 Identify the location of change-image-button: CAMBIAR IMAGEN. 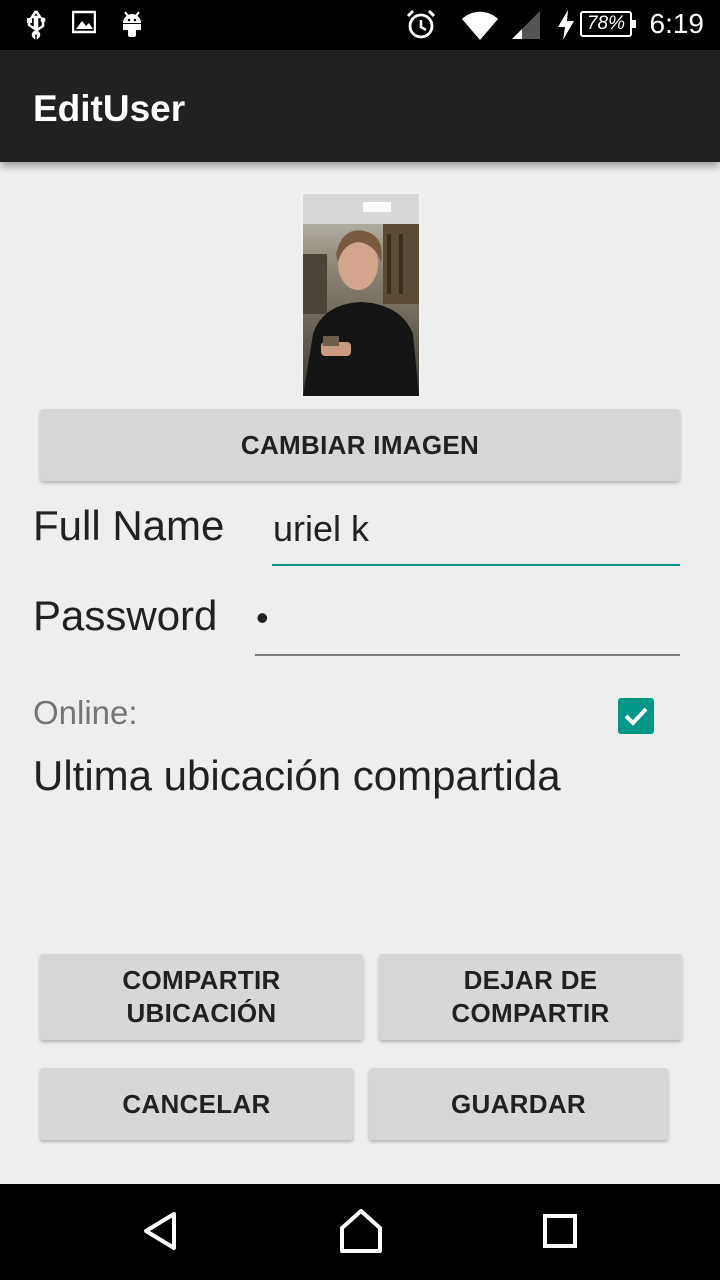
(360, 445).